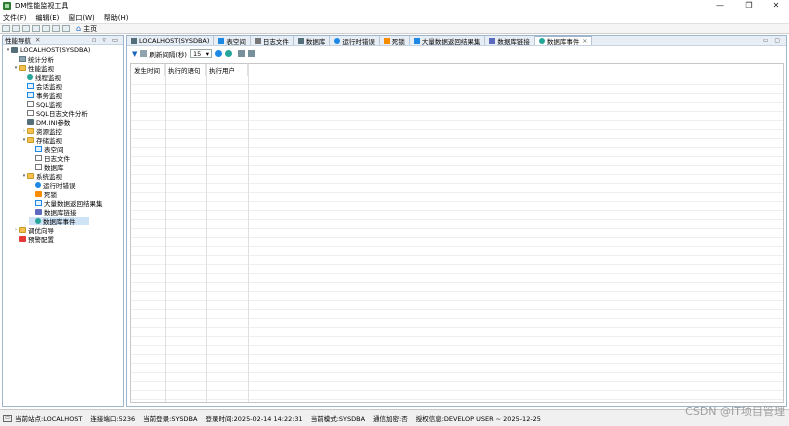  I want to click on ini-icon, so click(30, 122).